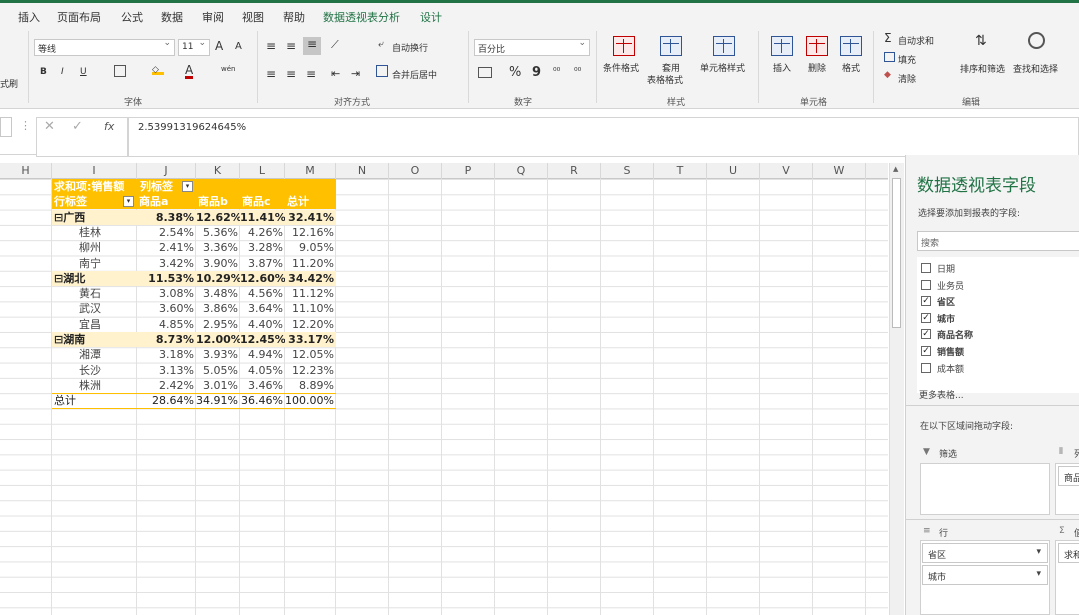  What do you see at coordinates (414, 74) in the screenshot?
I see `merge-center-button: 合并后居中` at bounding box center [414, 74].